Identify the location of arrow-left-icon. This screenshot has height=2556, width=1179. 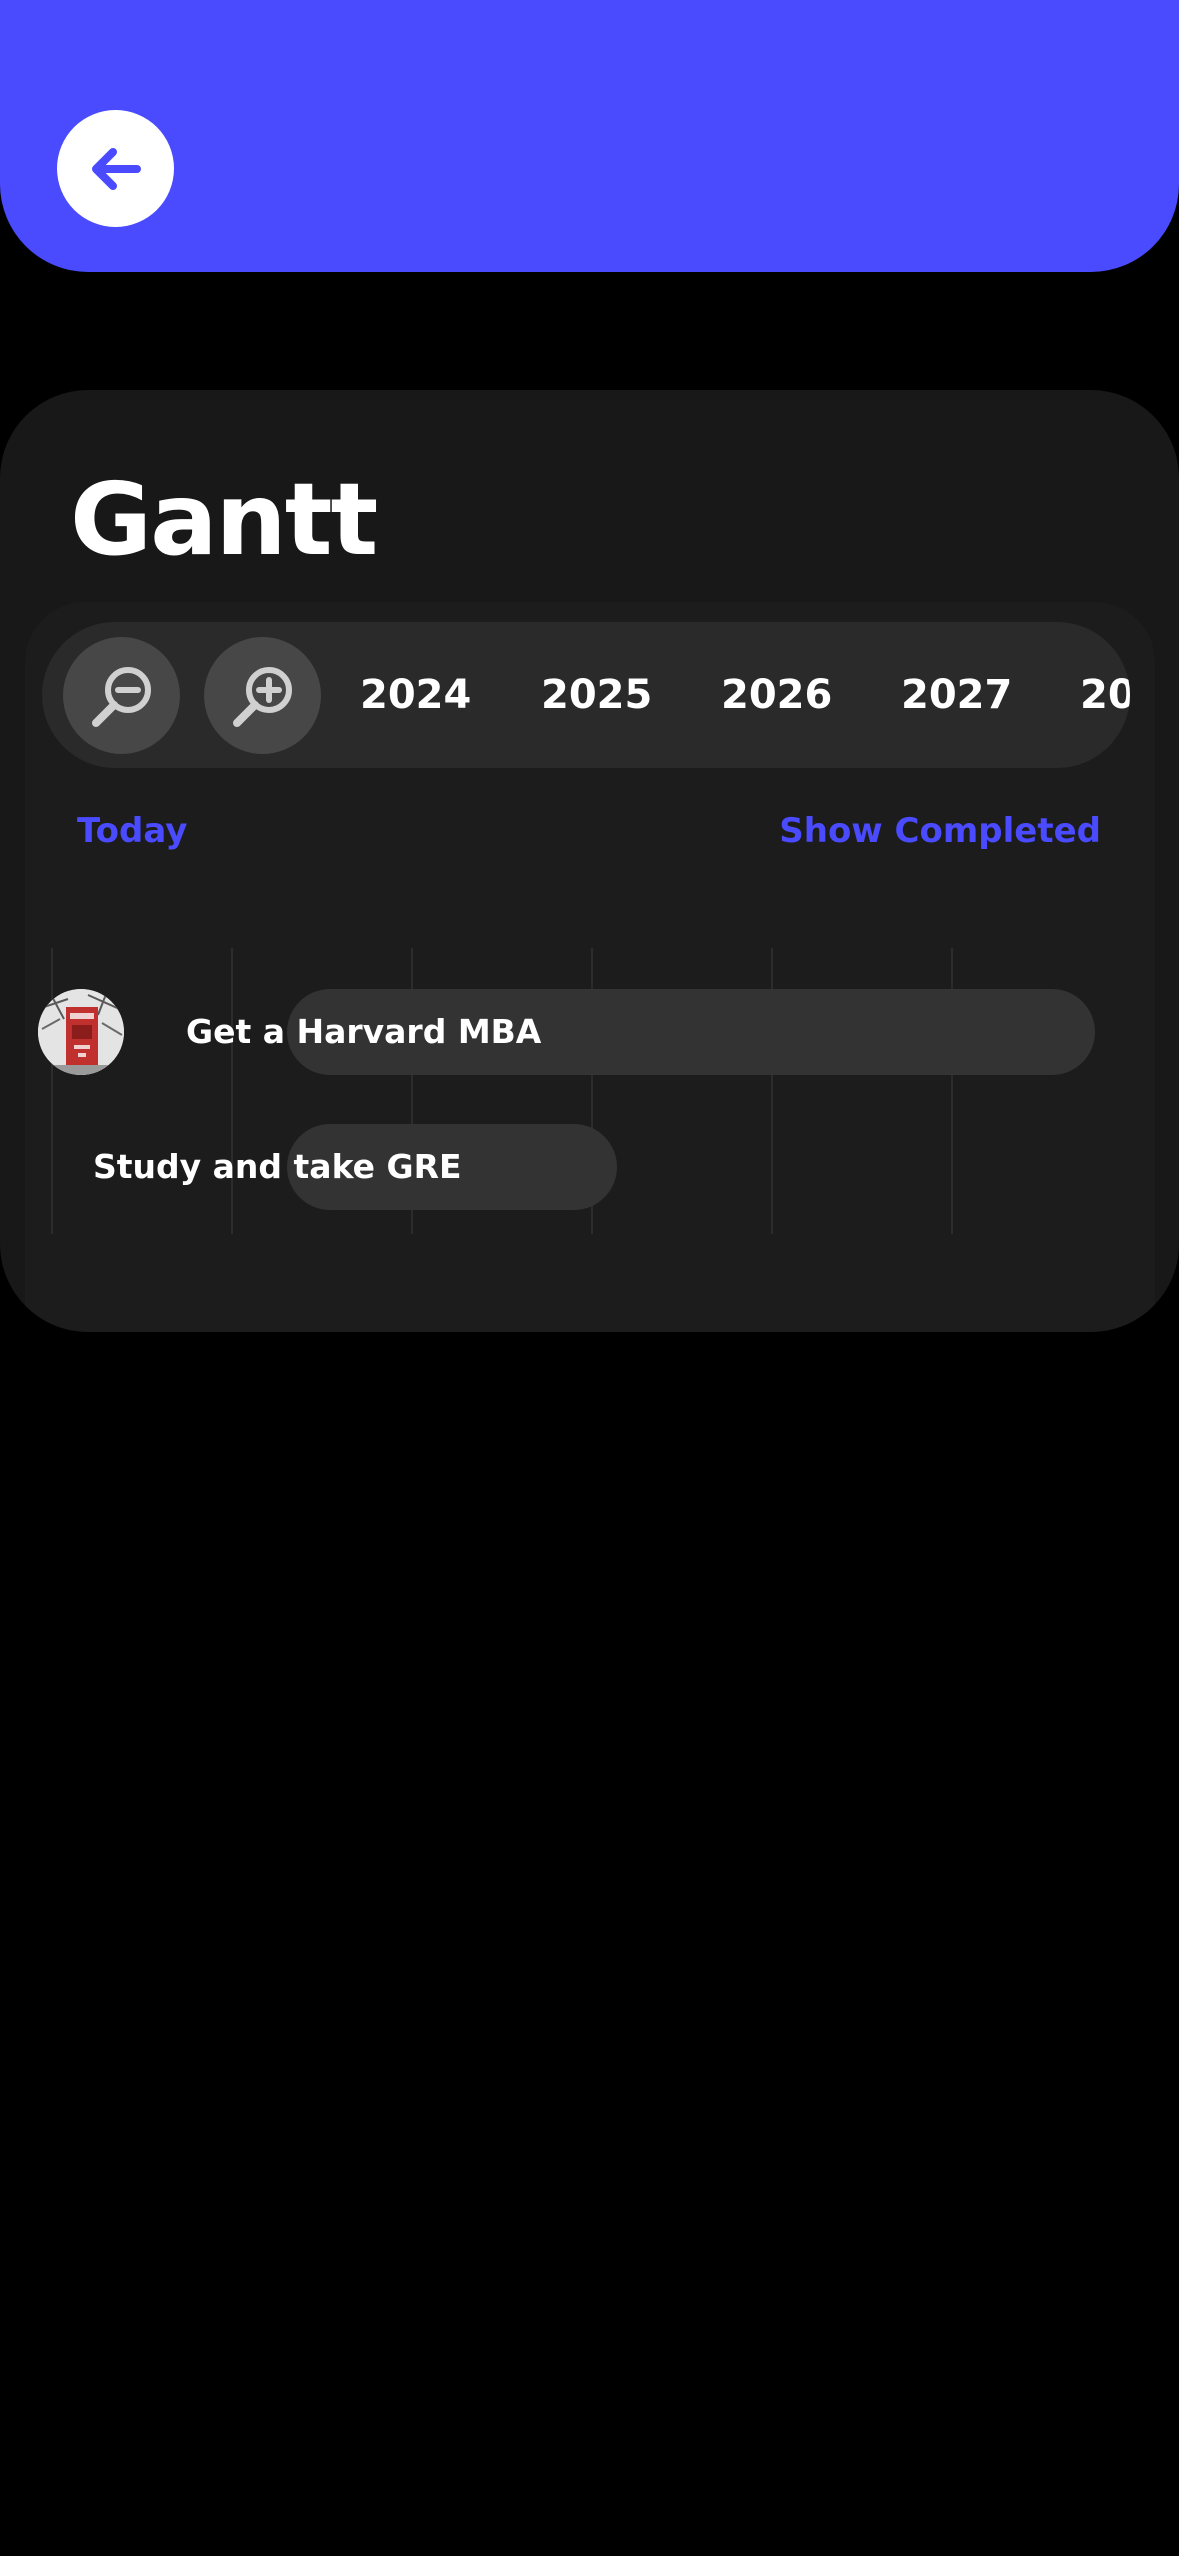
(116, 168).